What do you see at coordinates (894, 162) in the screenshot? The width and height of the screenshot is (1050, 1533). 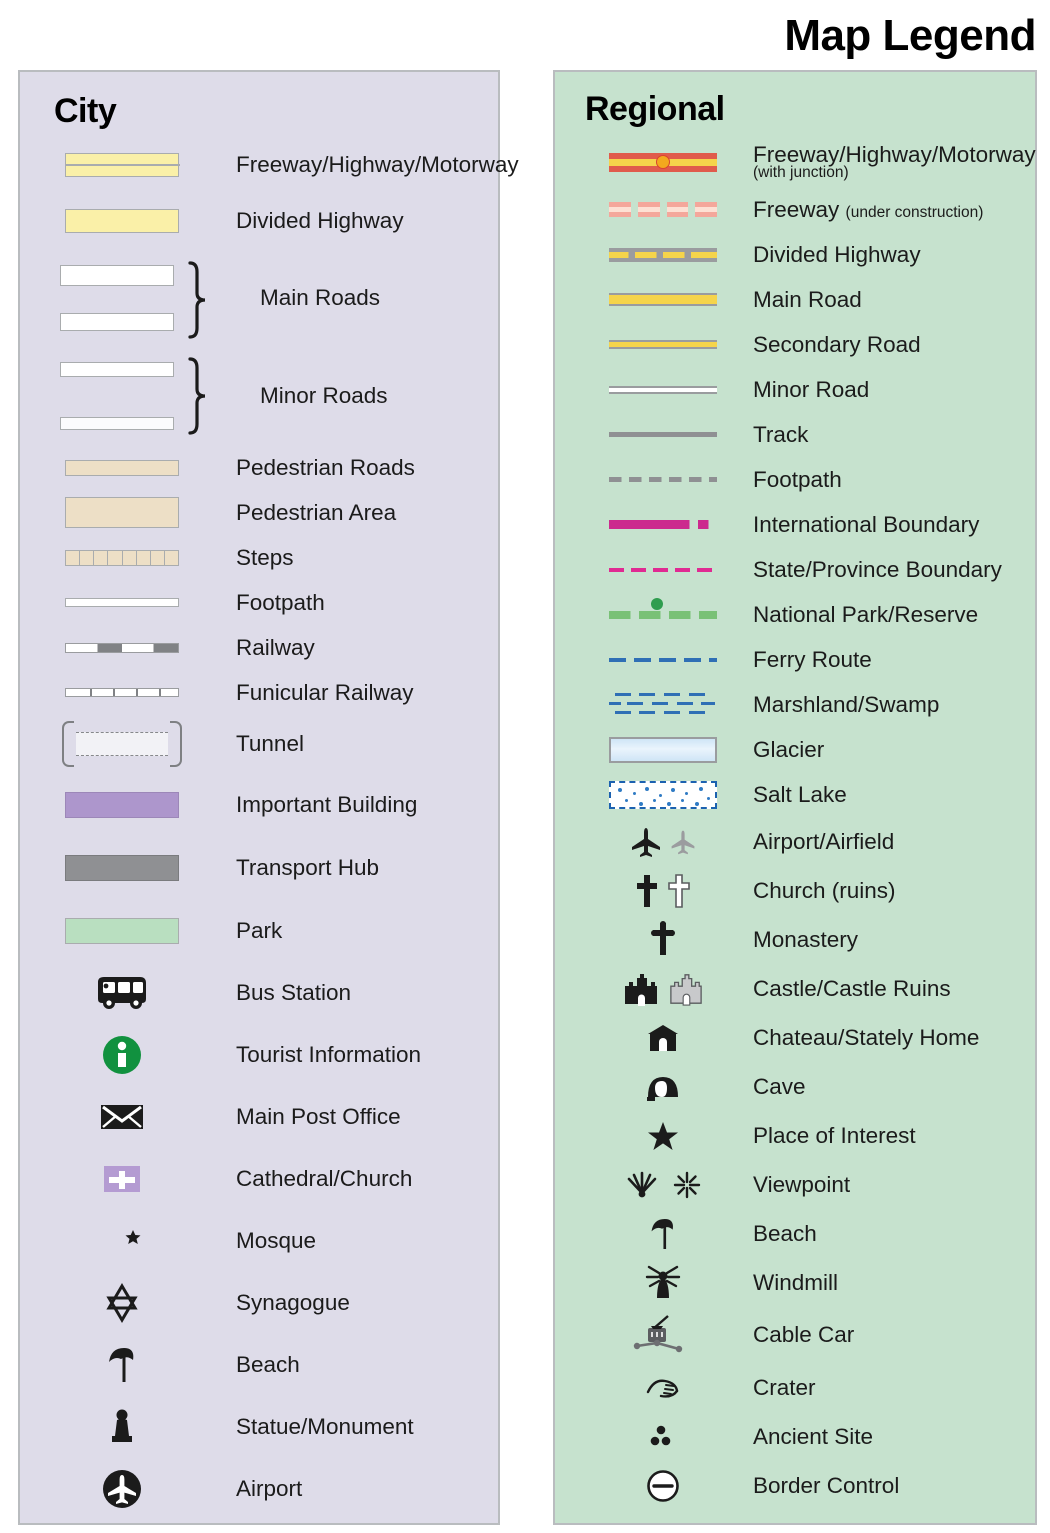 I see `legend-label: Freeway/Highway/Motorway (with junction)` at bounding box center [894, 162].